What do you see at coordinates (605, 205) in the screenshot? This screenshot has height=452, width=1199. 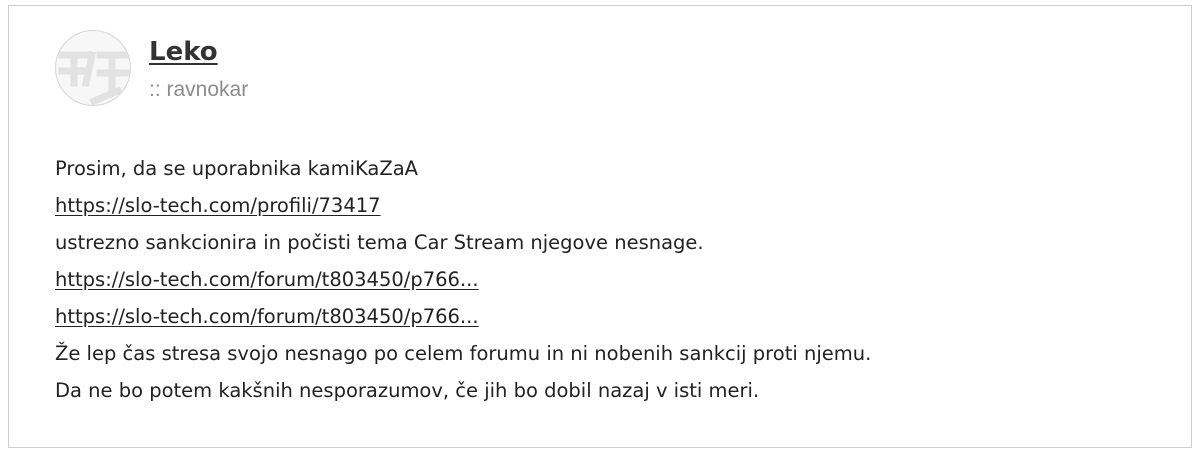 I see `post-link-line: https://slo-tech.com/profili/73417` at bounding box center [605, 205].